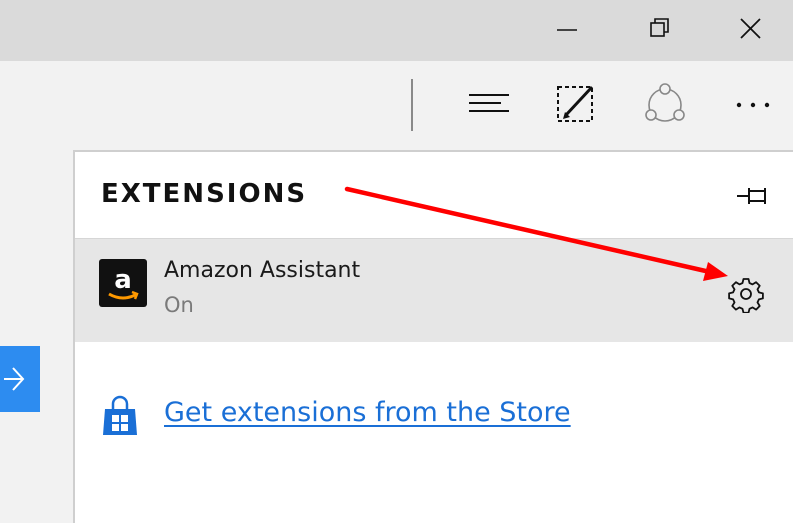  What do you see at coordinates (665, 102) in the screenshot?
I see `share-icon` at bounding box center [665, 102].